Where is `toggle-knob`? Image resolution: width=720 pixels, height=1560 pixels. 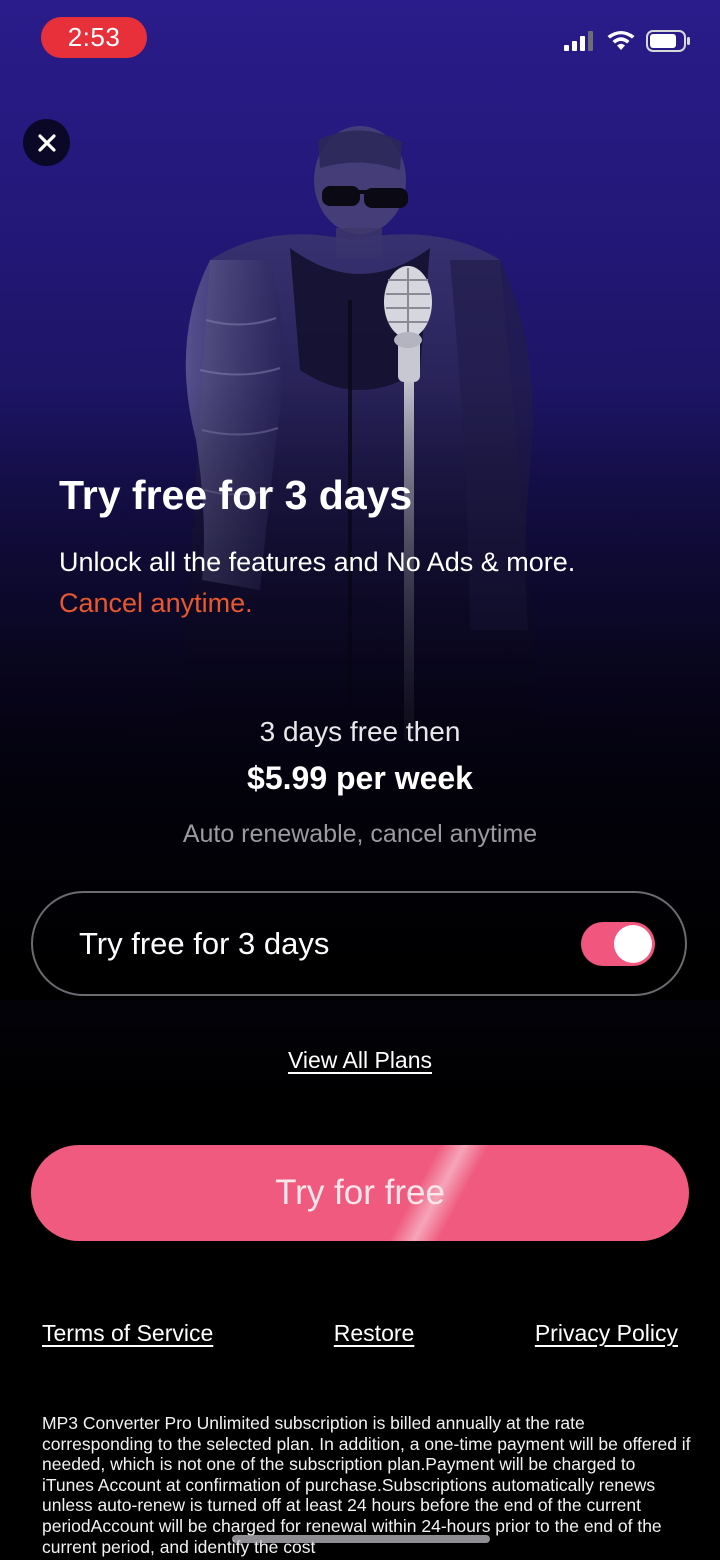
toggle-knob is located at coordinates (633, 943).